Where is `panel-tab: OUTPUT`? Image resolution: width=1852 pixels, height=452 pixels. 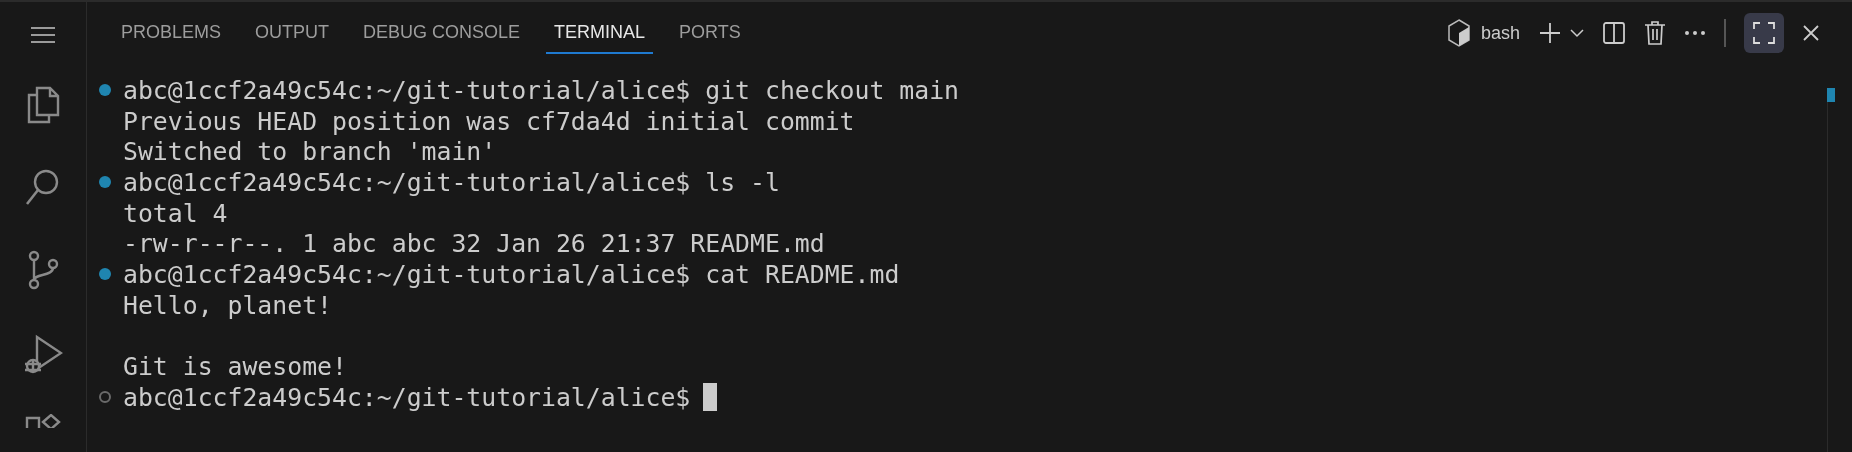 panel-tab: OUTPUT is located at coordinates (292, 33).